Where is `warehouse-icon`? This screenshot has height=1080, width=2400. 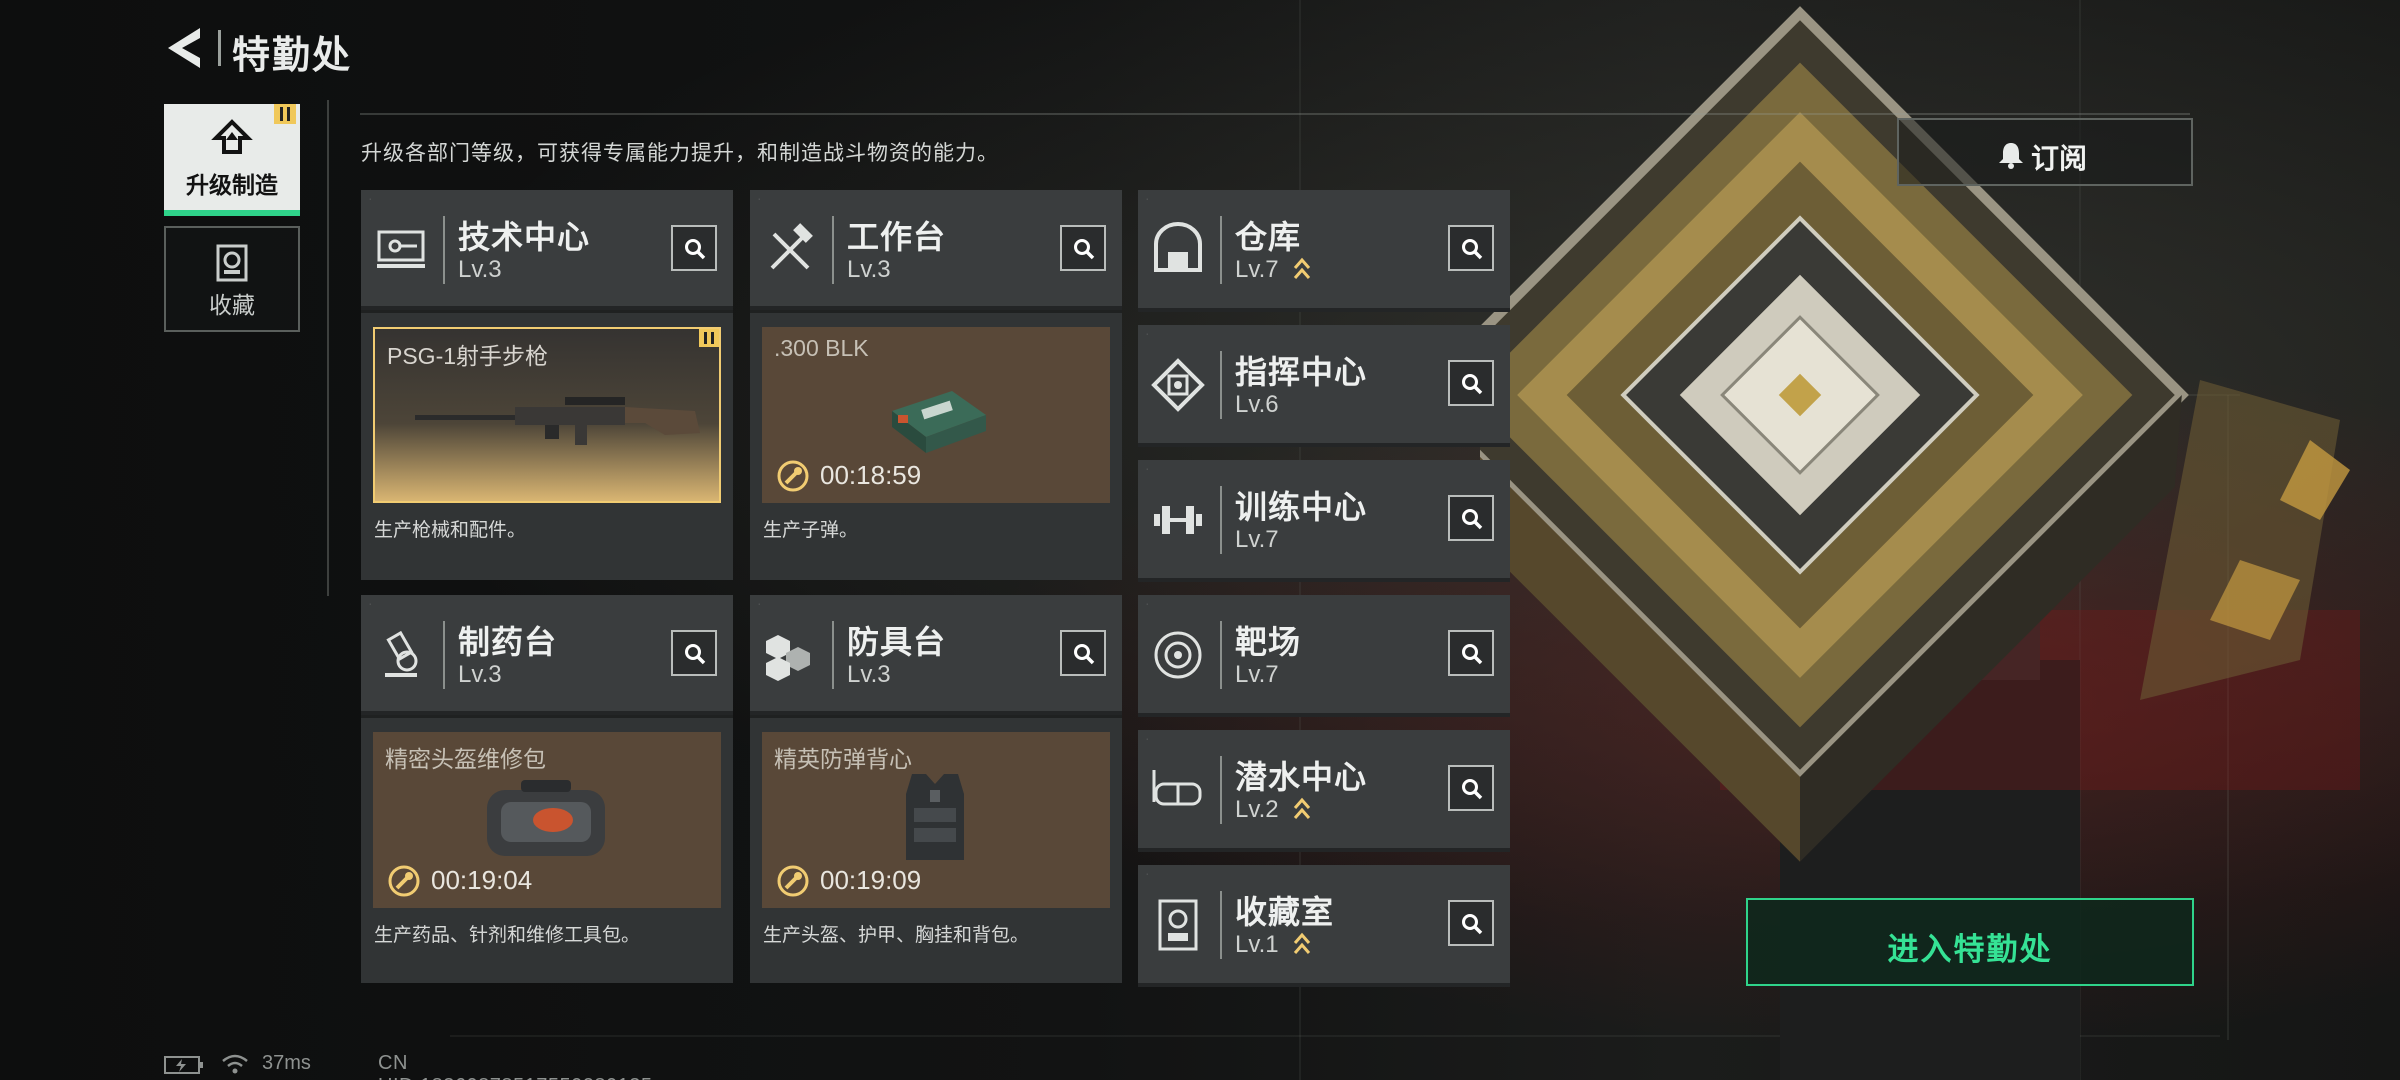
warehouse-icon is located at coordinates (1178, 247).